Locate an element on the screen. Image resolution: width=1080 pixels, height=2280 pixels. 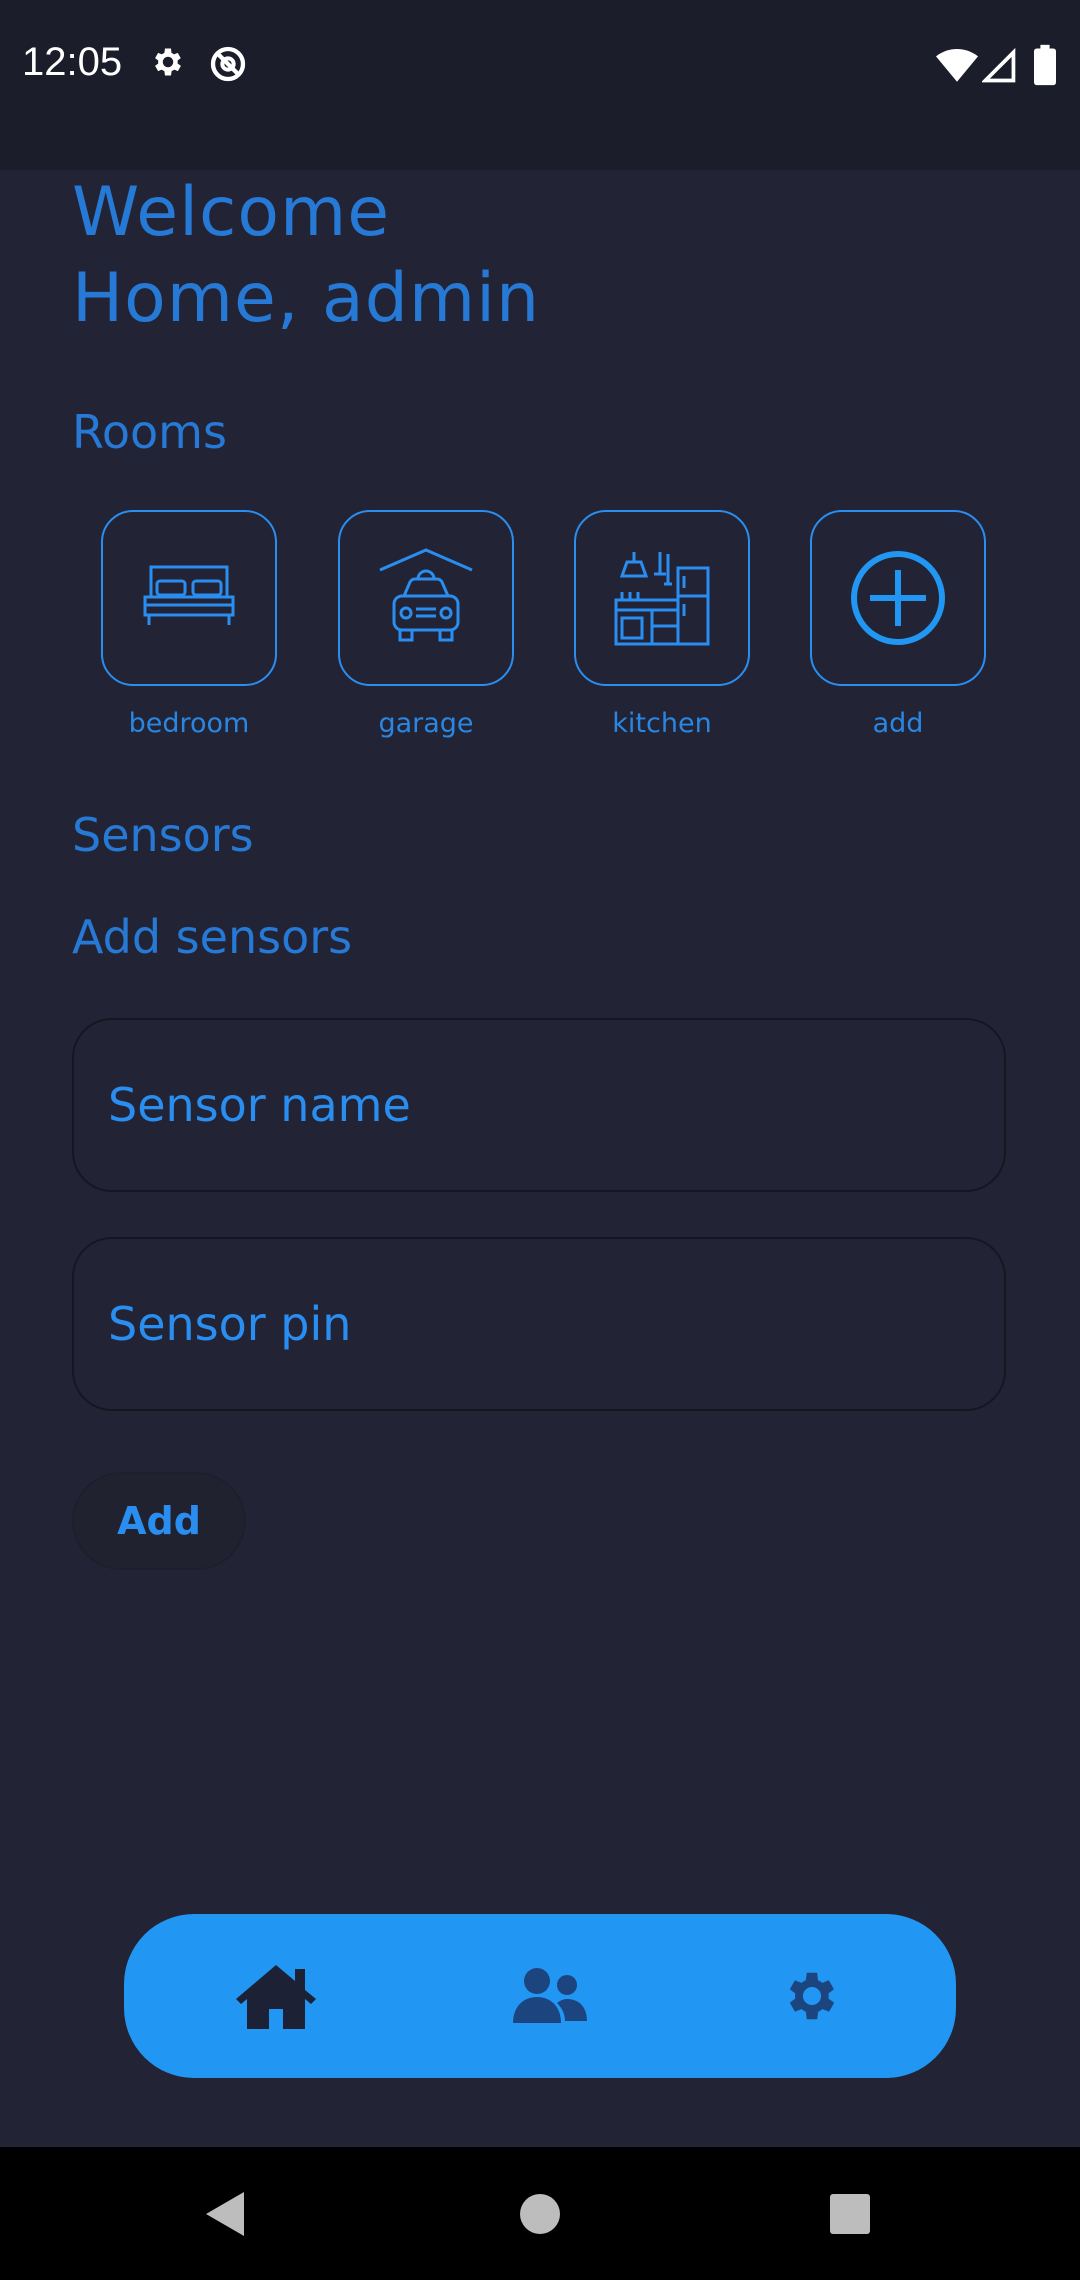
room-tile-kitchen is located at coordinates (662, 598).